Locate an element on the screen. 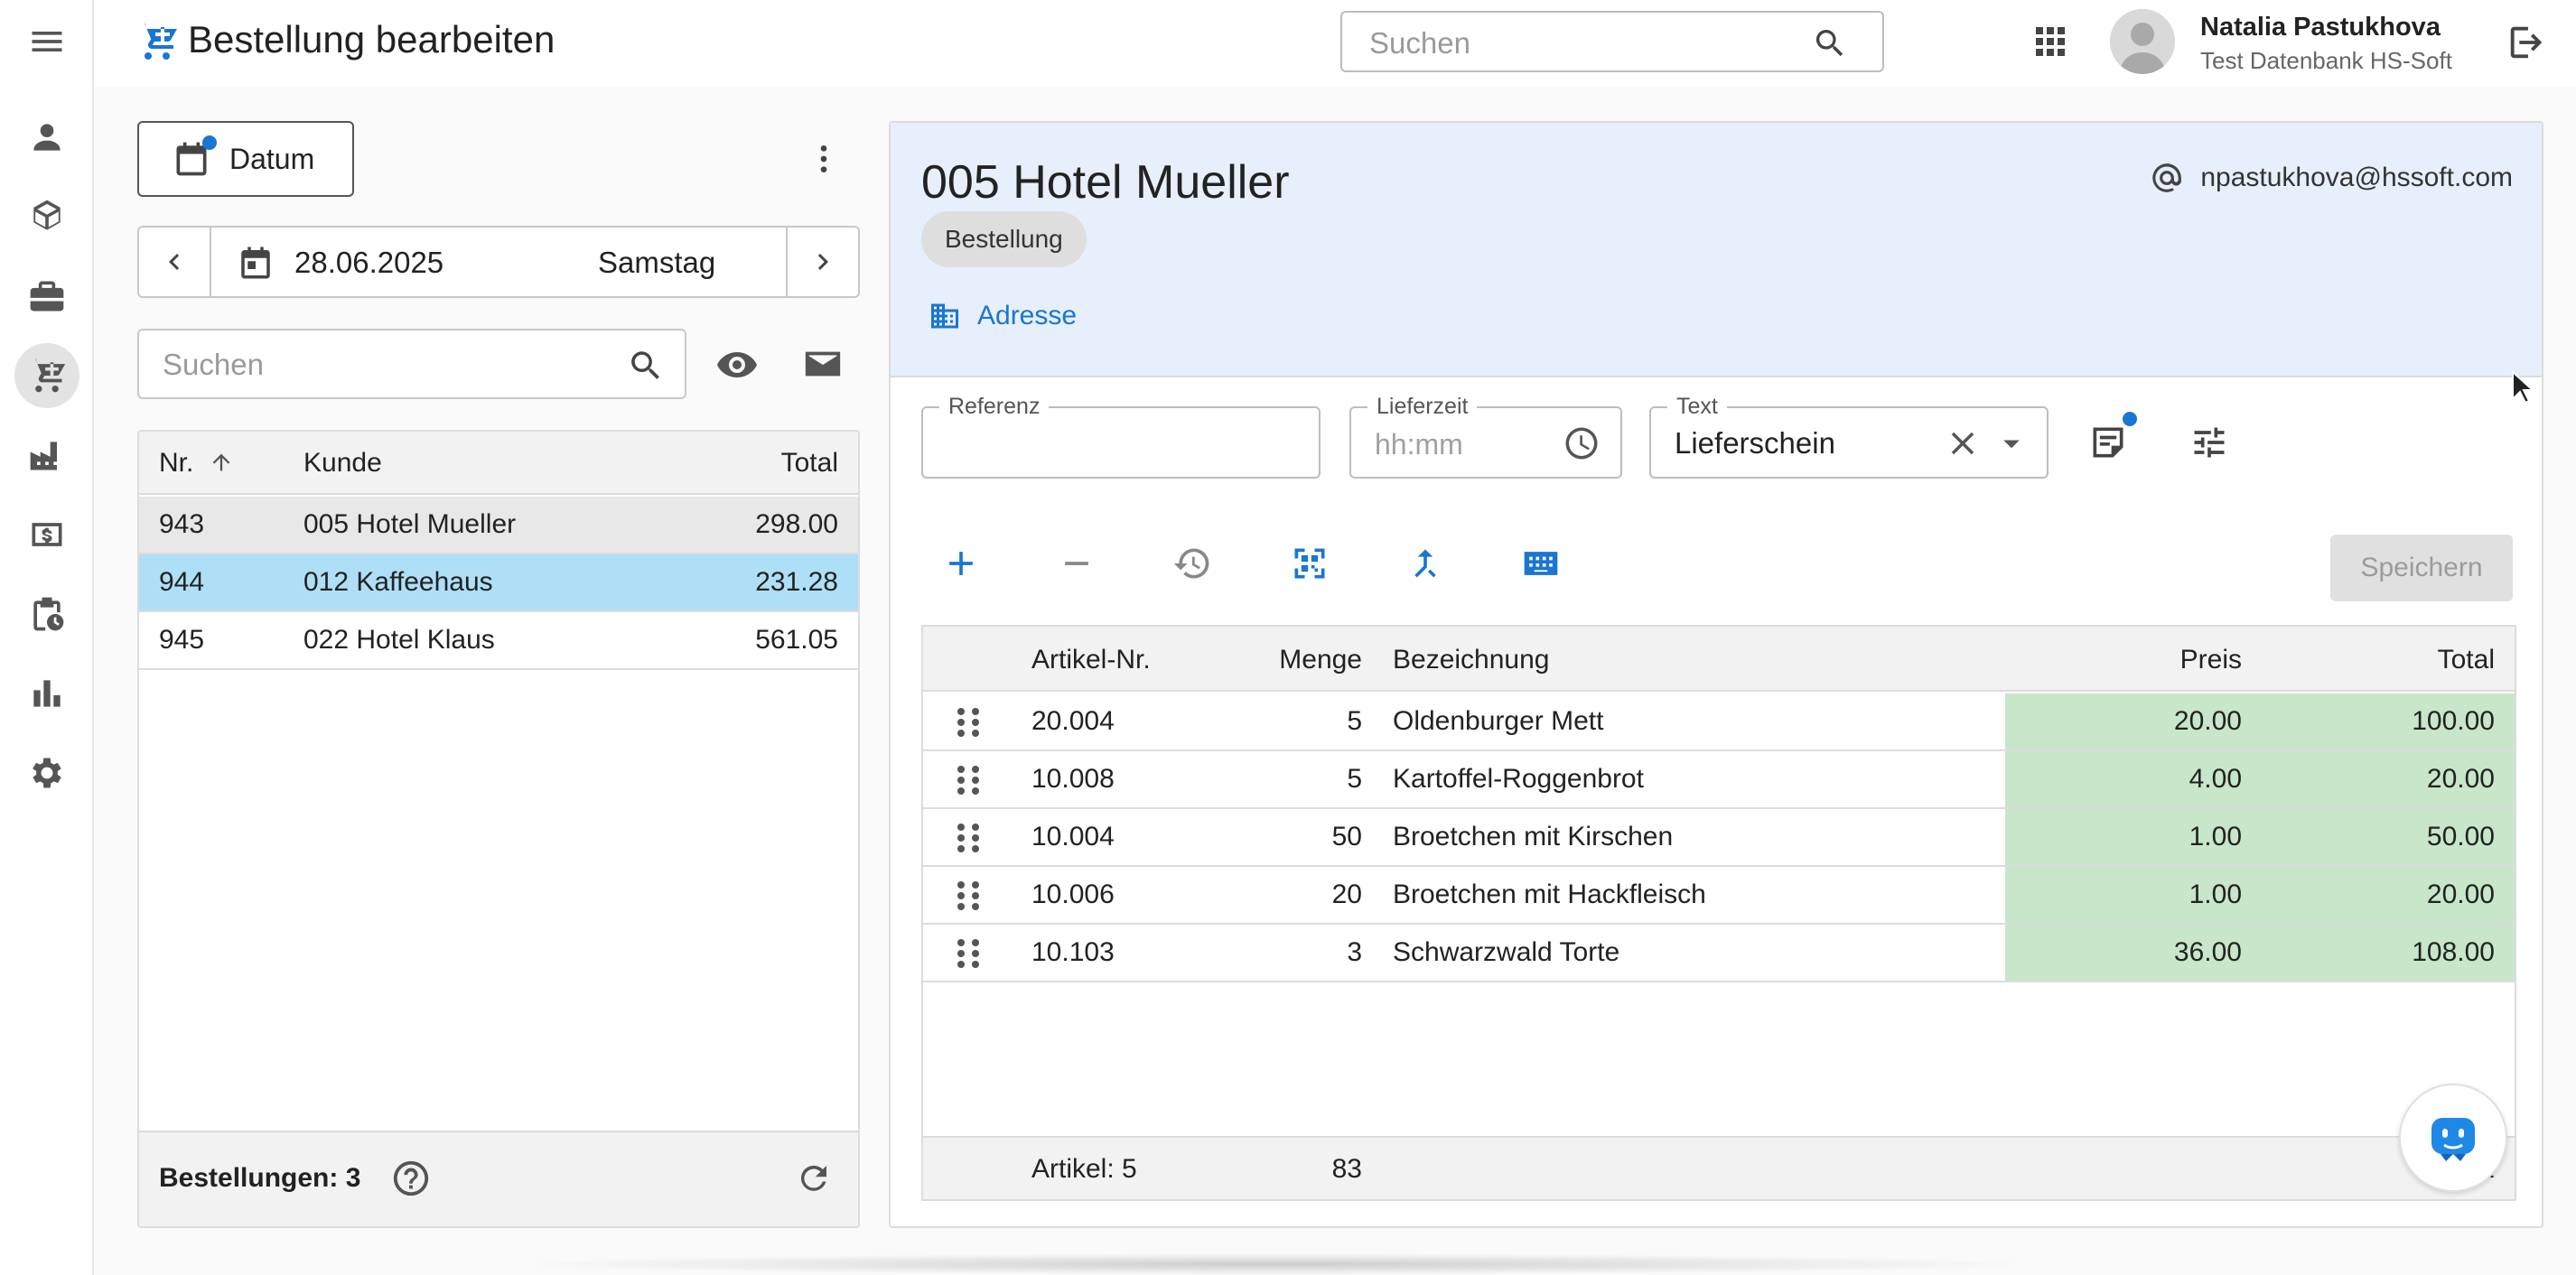 The image size is (2576, 1275). order-nr: 944 is located at coordinates (182, 582).